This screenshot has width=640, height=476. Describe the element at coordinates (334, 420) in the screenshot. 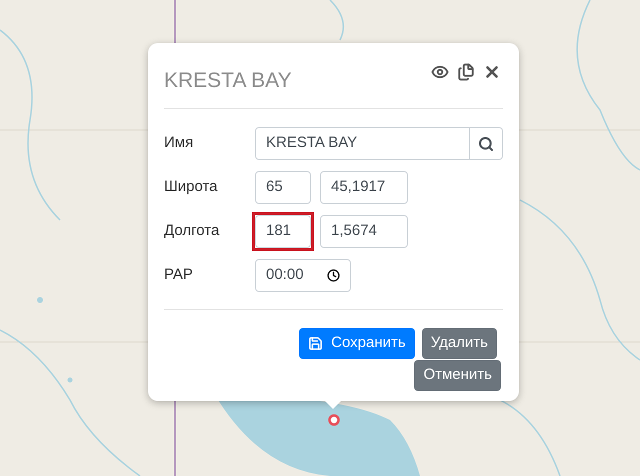

I see `map-marker-icon` at that location.